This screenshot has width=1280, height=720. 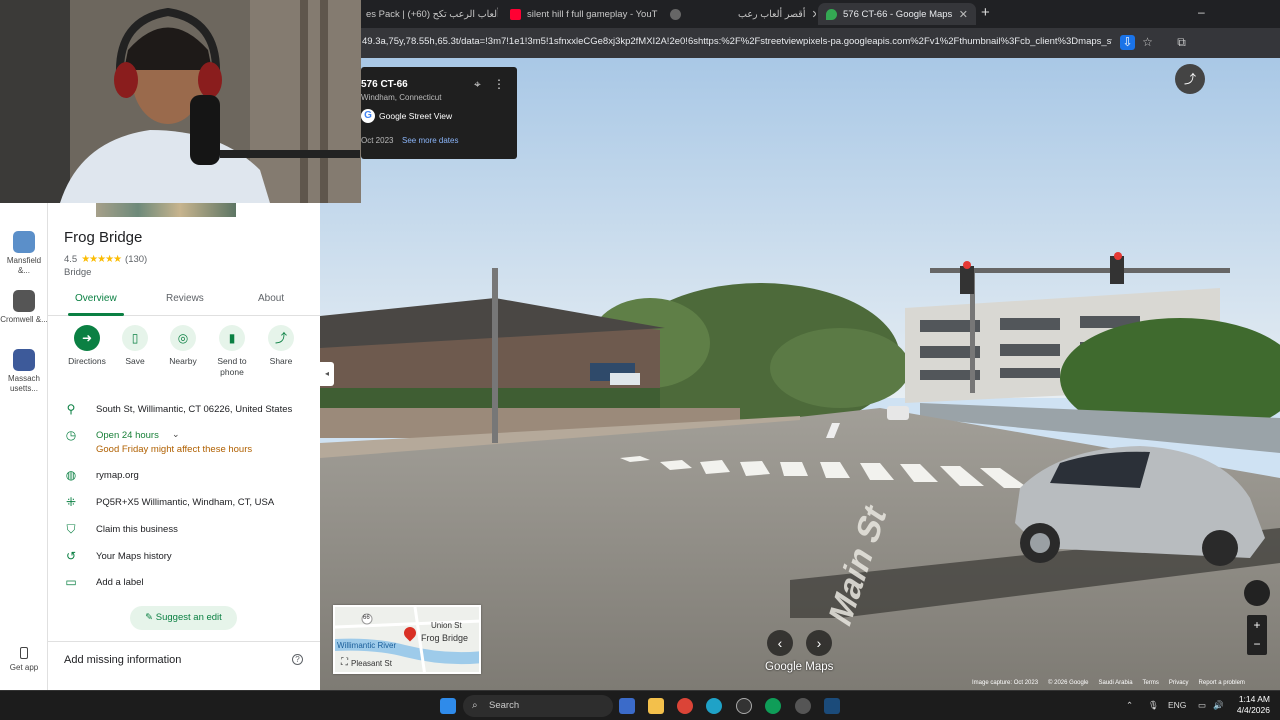 What do you see at coordinates (183, 338) in the screenshot?
I see `nearby-icon: ◎` at bounding box center [183, 338].